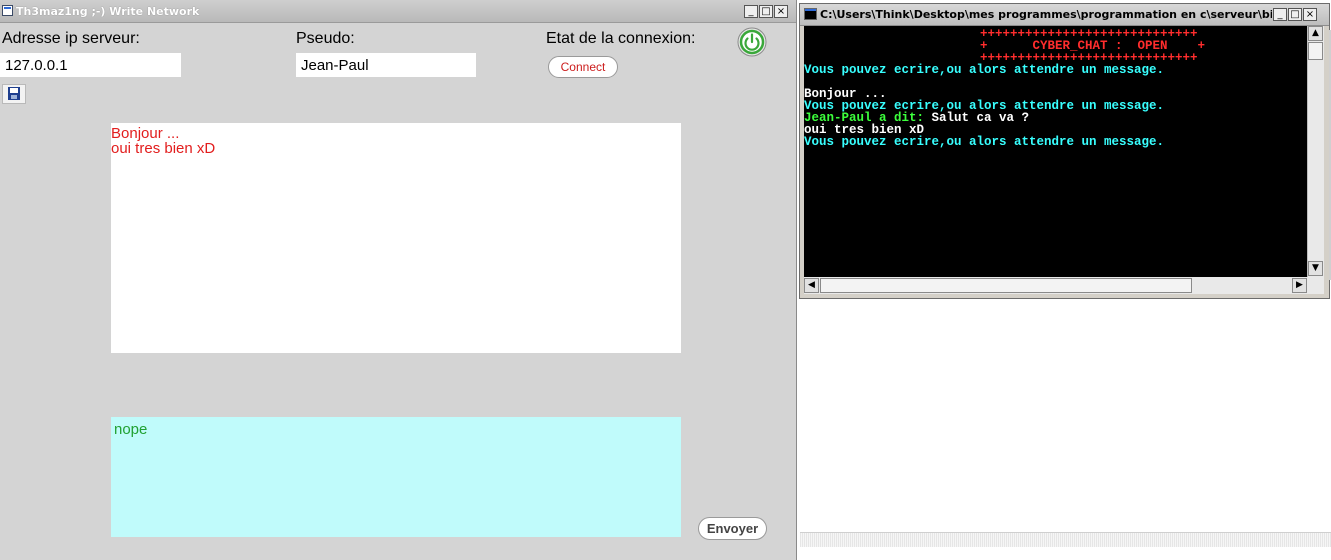 This screenshot has width=1331, height=560. What do you see at coordinates (396, 477) in the screenshot?
I see `message-compose-input: nope` at bounding box center [396, 477].